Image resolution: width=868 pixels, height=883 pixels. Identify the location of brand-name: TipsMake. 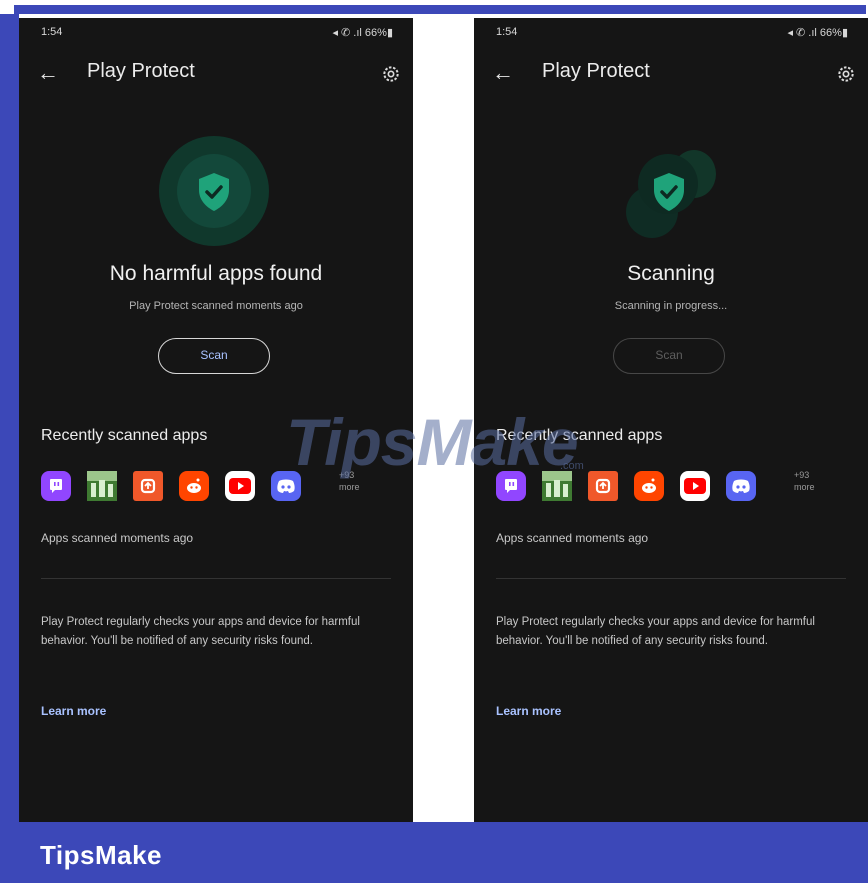
(101, 855).